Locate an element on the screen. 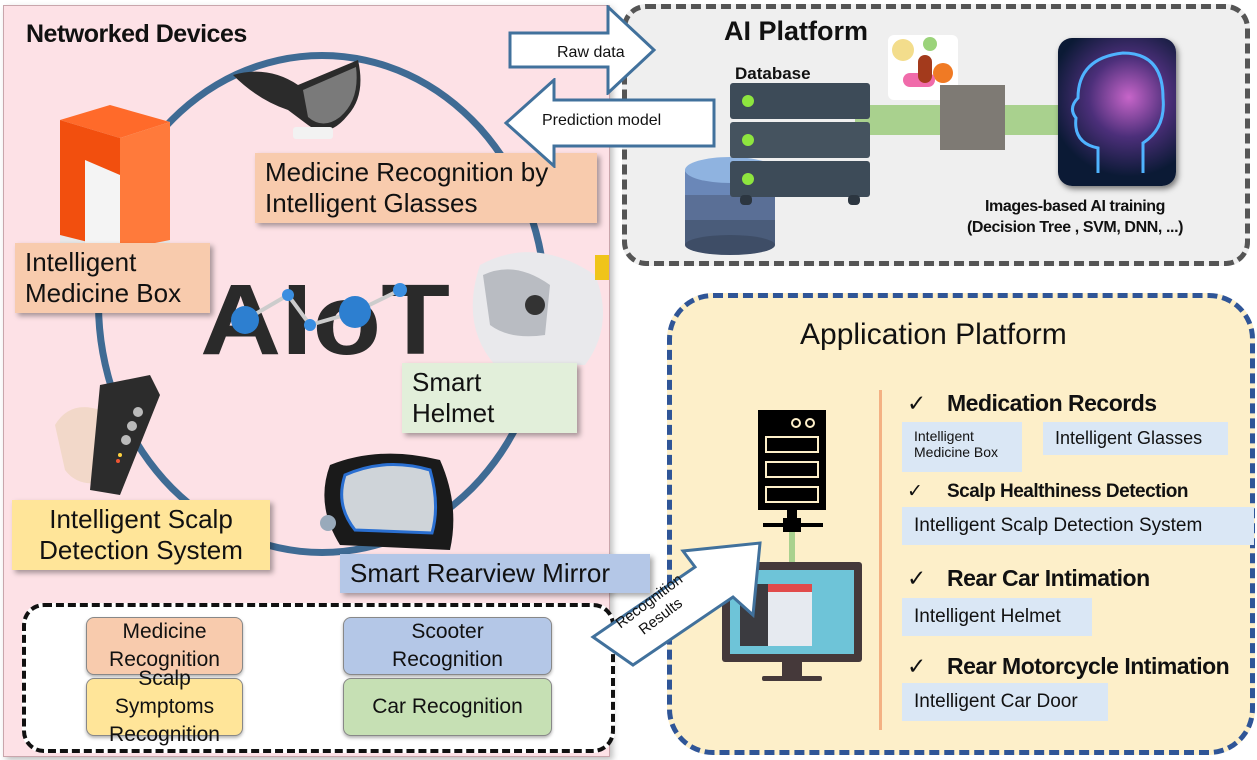 Image resolution: width=1257 pixels, height=760 pixels. networked-devices-title: Networked Devices is located at coordinates (136, 34).